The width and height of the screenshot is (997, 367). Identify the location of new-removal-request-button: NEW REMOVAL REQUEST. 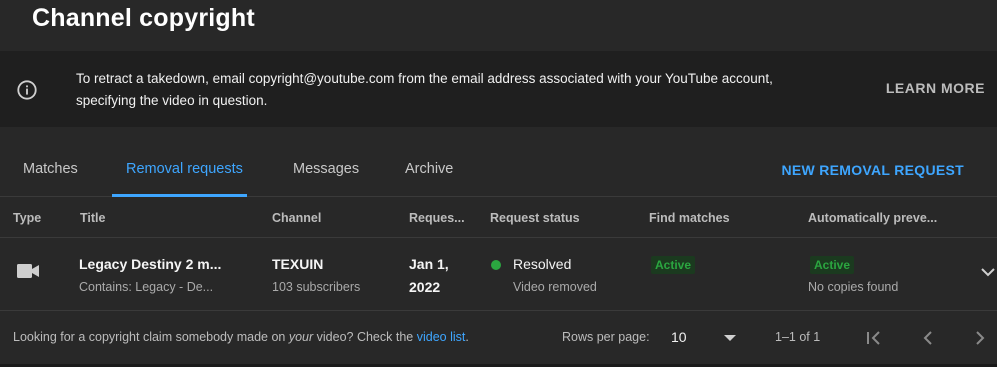
(872, 170).